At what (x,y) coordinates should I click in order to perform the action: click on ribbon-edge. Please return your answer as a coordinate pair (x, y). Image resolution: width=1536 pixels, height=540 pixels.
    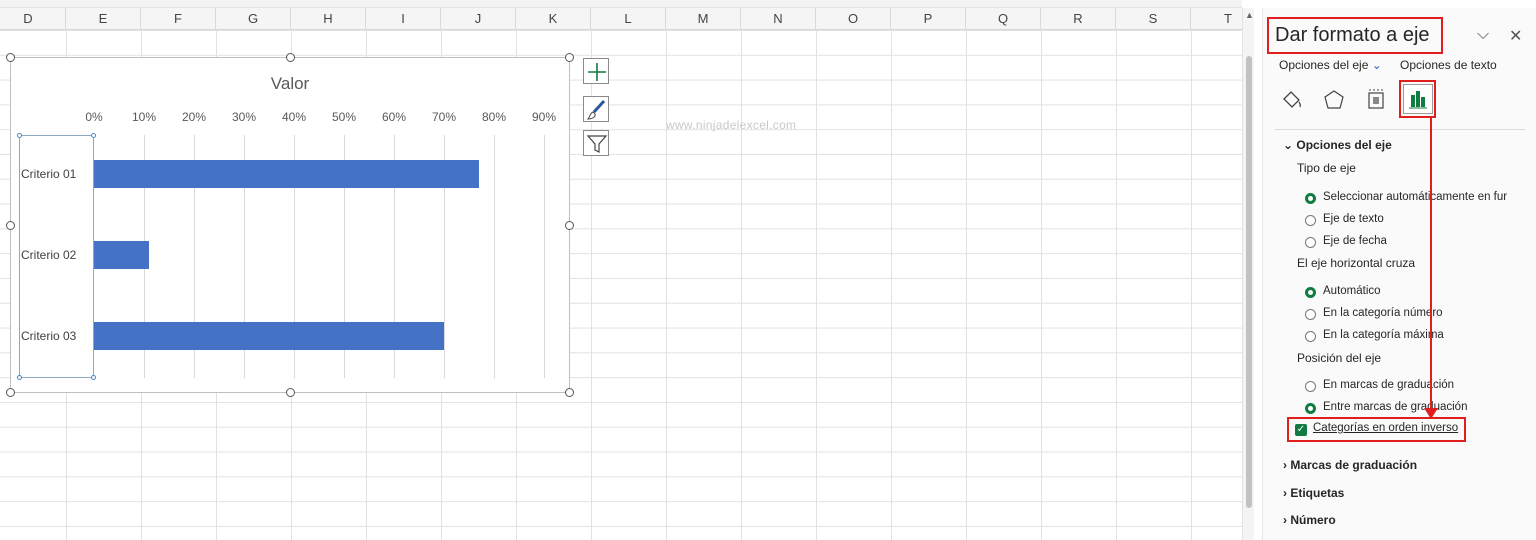
    Looking at the image, I should click on (621, 4).